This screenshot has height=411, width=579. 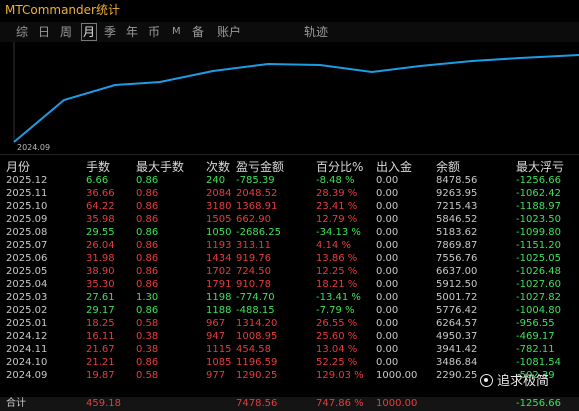 What do you see at coordinates (337, 219) in the screenshot?
I see `cell-pct: 12.79 %` at bounding box center [337, 219].